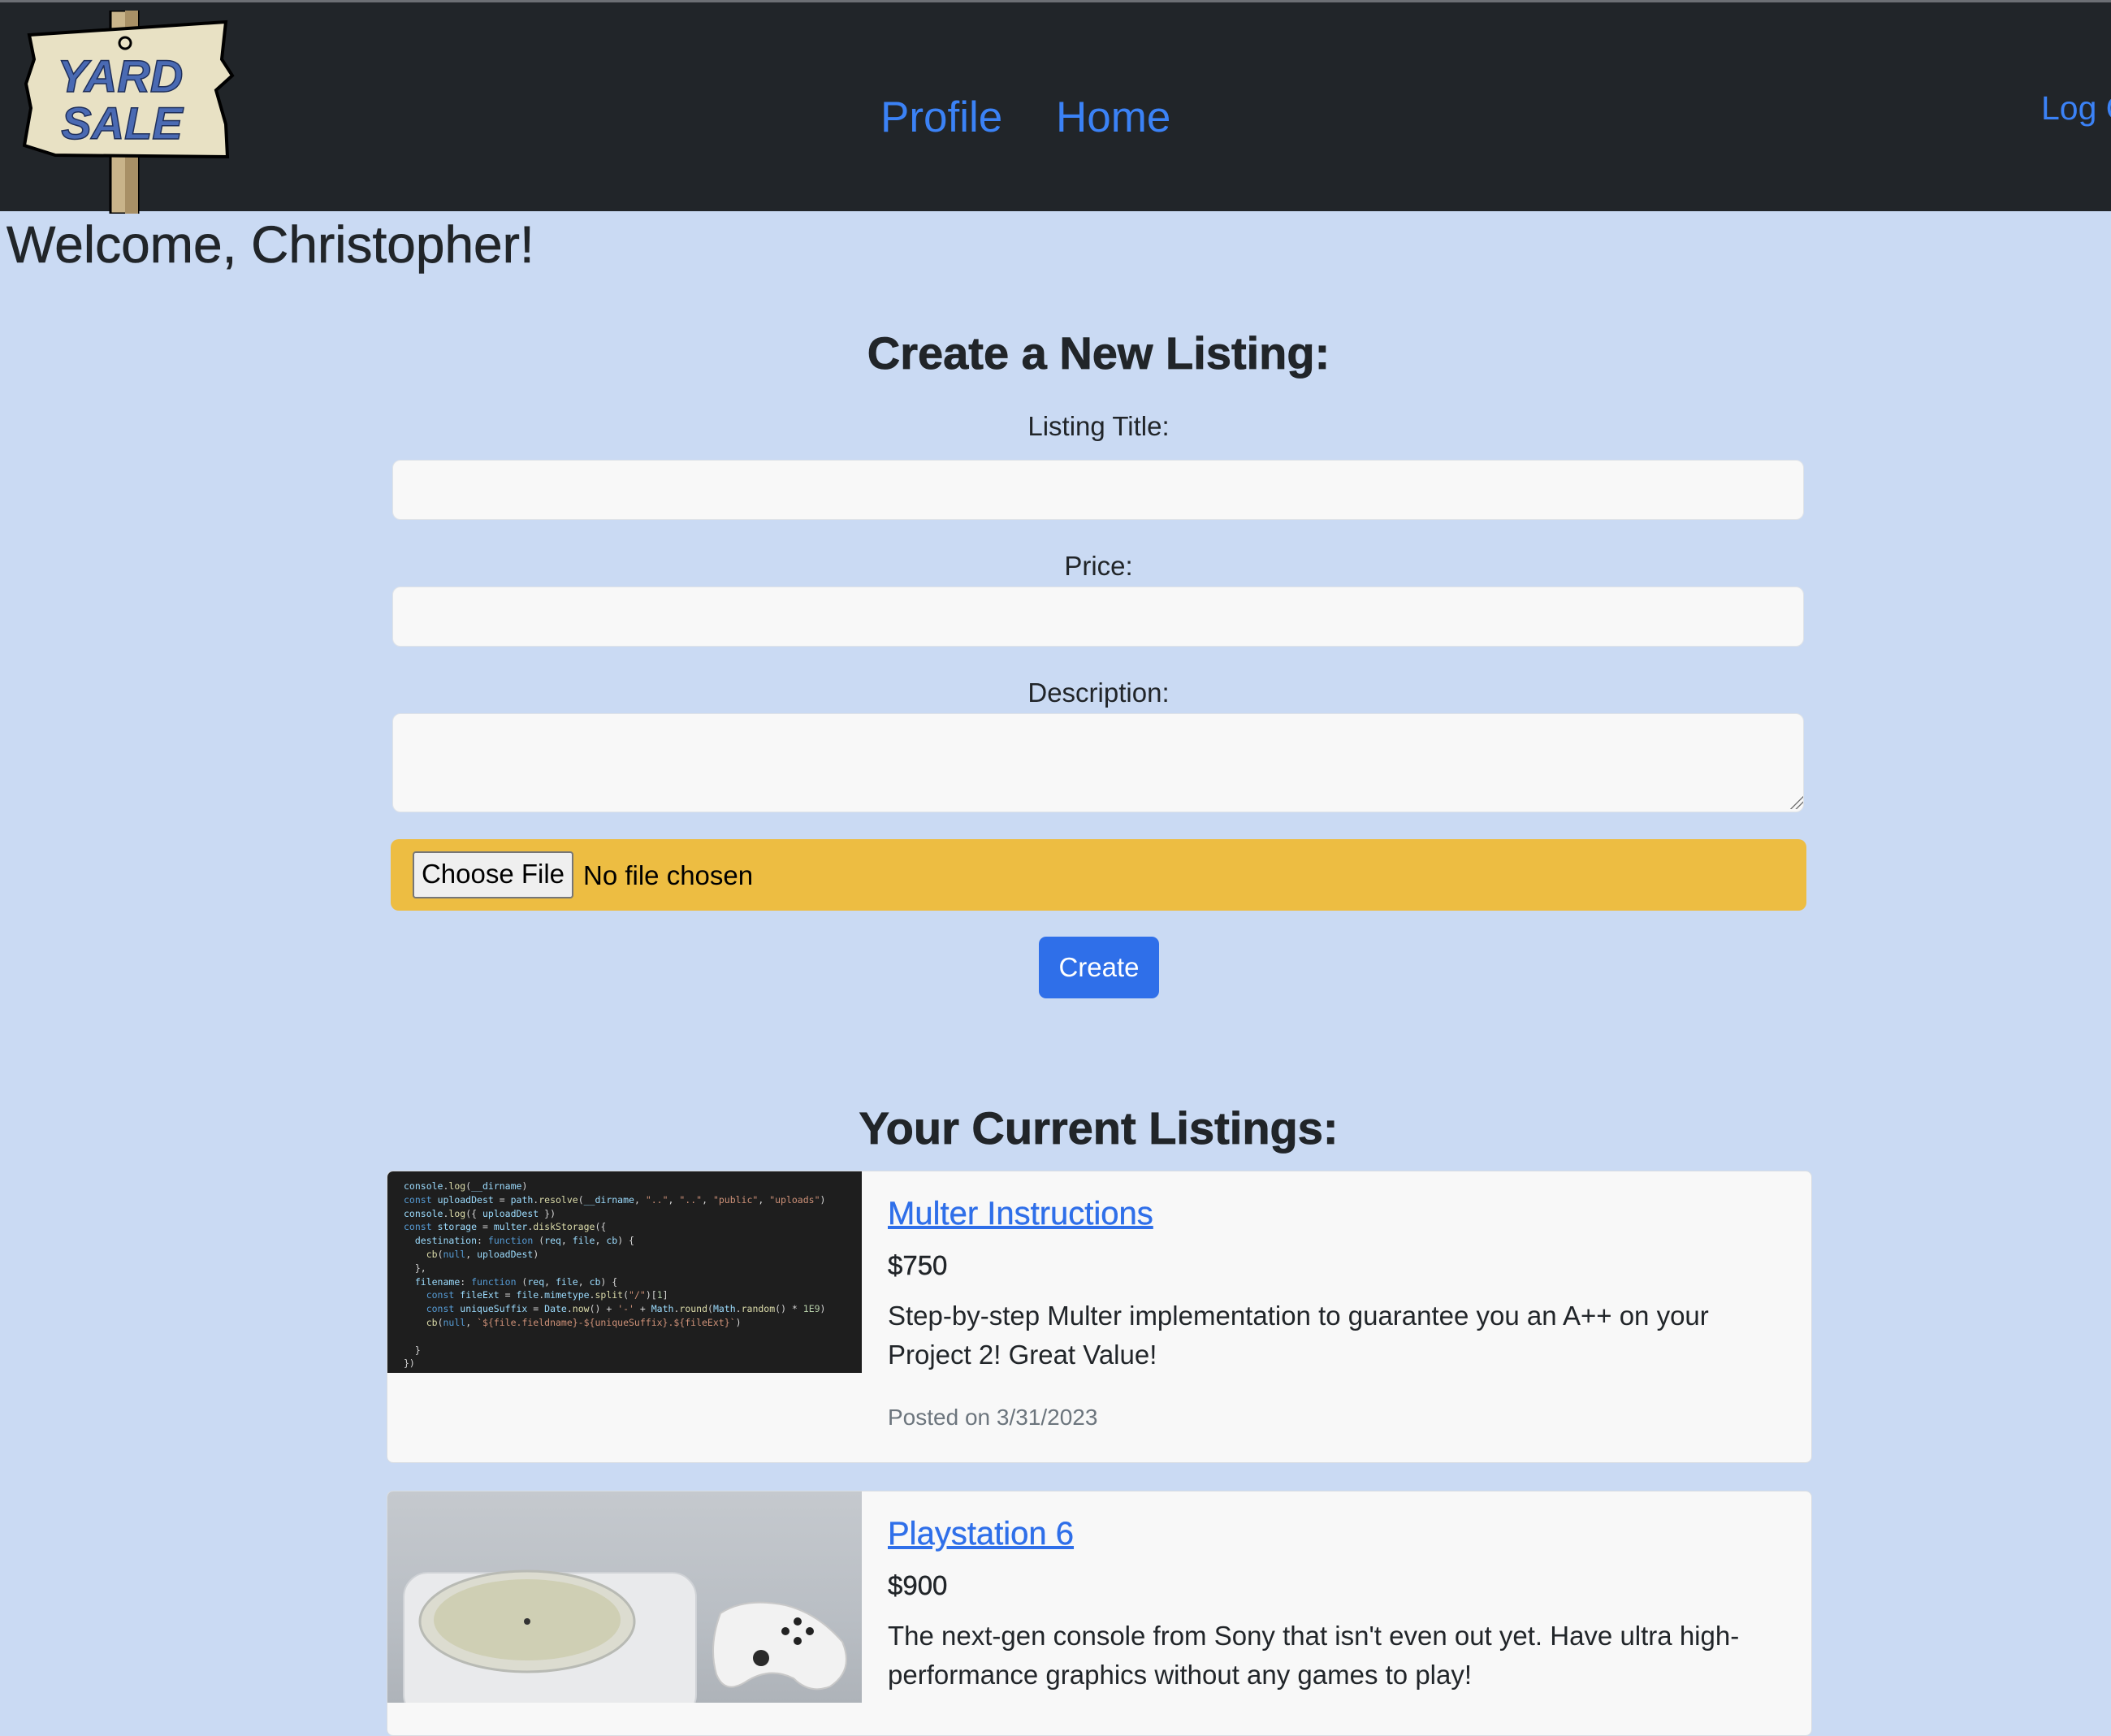  I want to click on listing-posted-date: Posted on 3/31/2023, so click(993, 1418).